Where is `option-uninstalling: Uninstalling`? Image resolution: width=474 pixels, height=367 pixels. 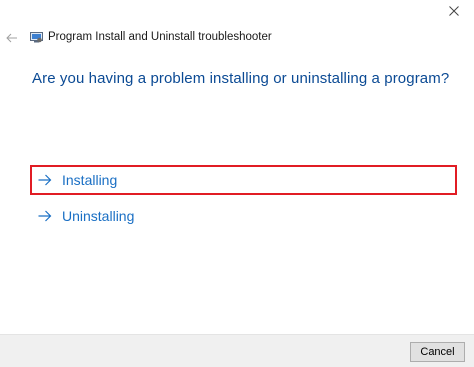 option-uninstalling: Uninstalling is located at coordinates (243, 216).